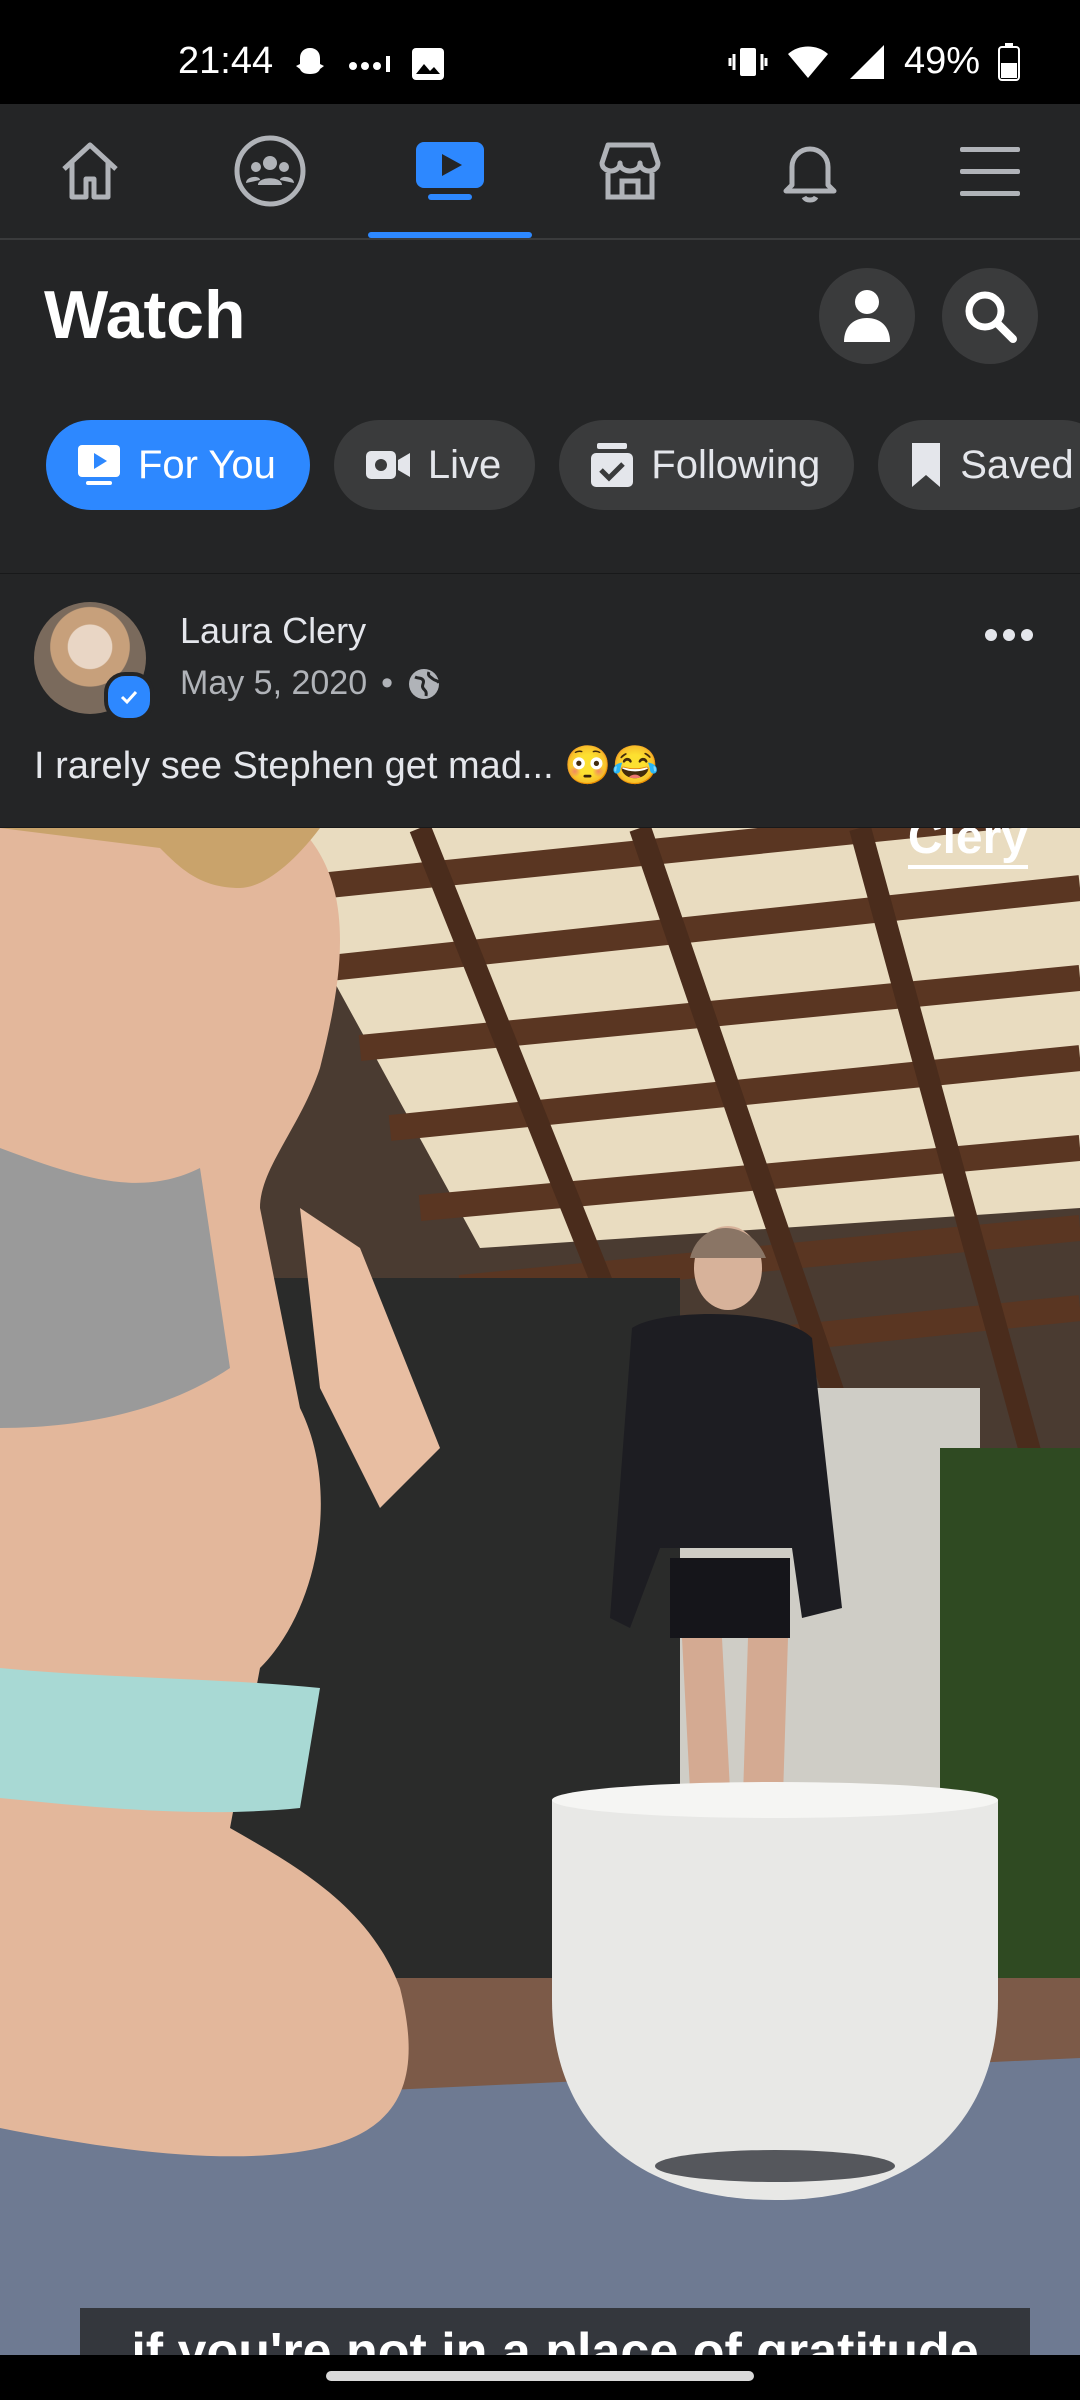 Image resolution: width=1080 pixels, height=2400 pixels. What do you see at coordinates (1017, 464) in the screenshot?
I see `chip-label: Saved` at bounding box center [1017, 464].